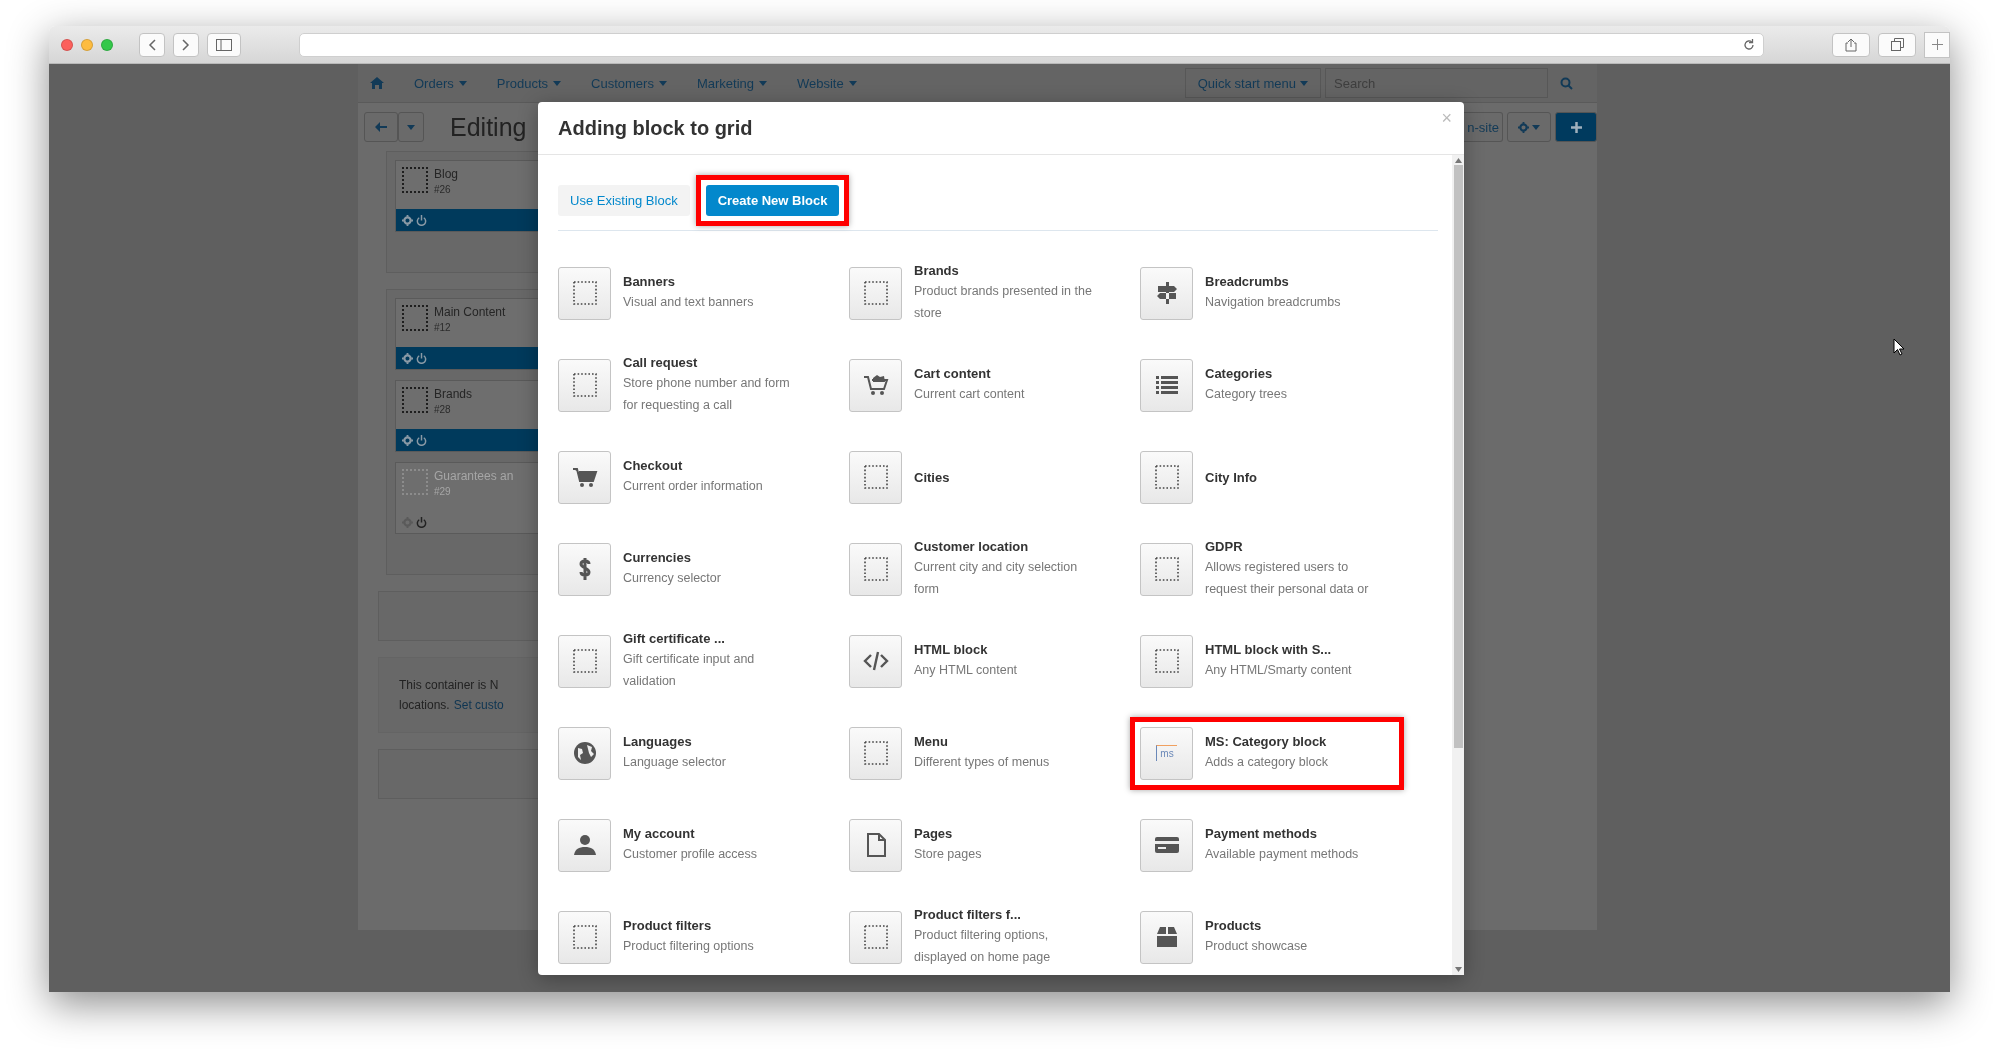  Describe the element at coordinates (875, 661) in the screenshot. I see `code-icon` at that location.